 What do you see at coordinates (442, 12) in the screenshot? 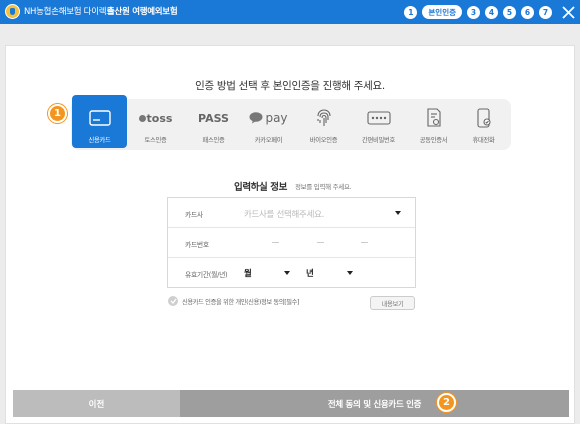
I see `step-current: 본인인증` at bounding box center [442, 12].